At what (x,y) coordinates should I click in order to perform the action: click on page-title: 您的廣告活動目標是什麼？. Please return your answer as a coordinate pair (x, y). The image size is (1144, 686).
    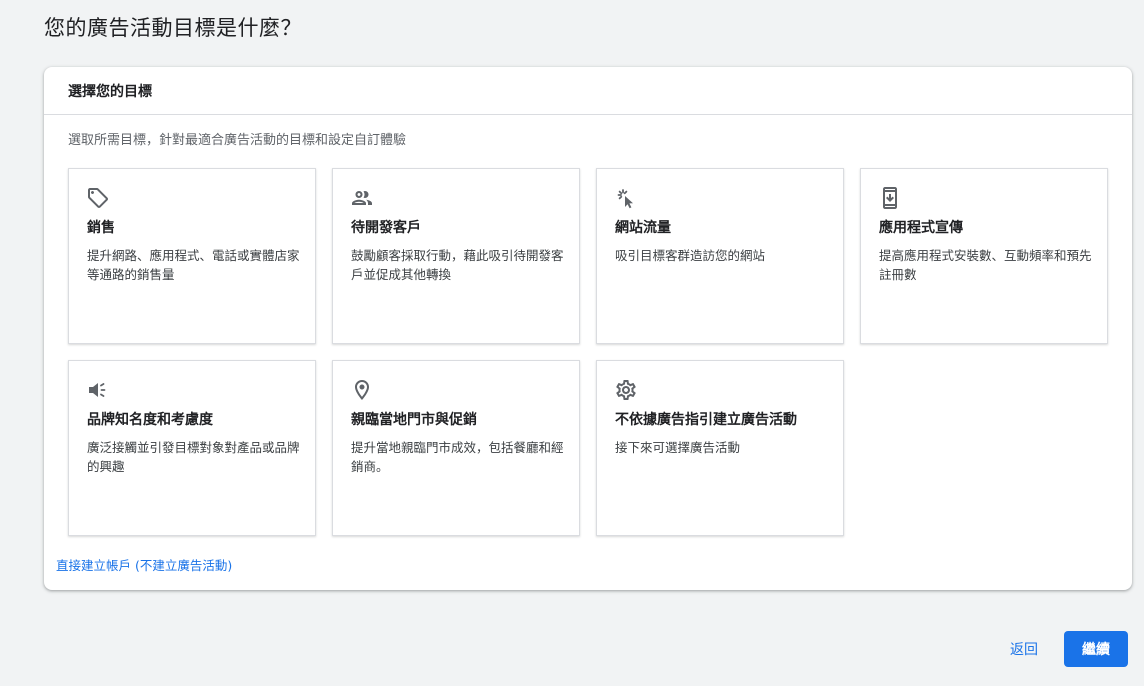
    Looking at the image, I should click on (173, 28).